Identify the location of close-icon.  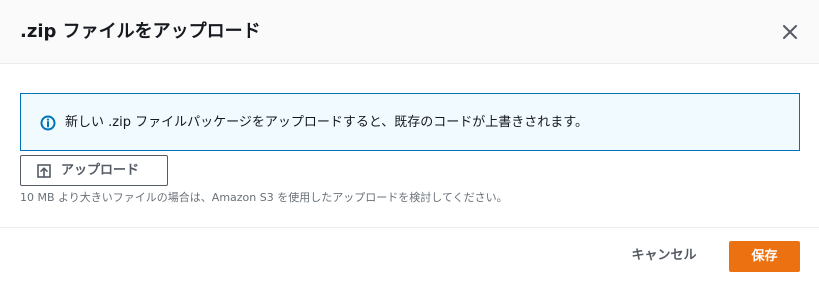
(790, 32).